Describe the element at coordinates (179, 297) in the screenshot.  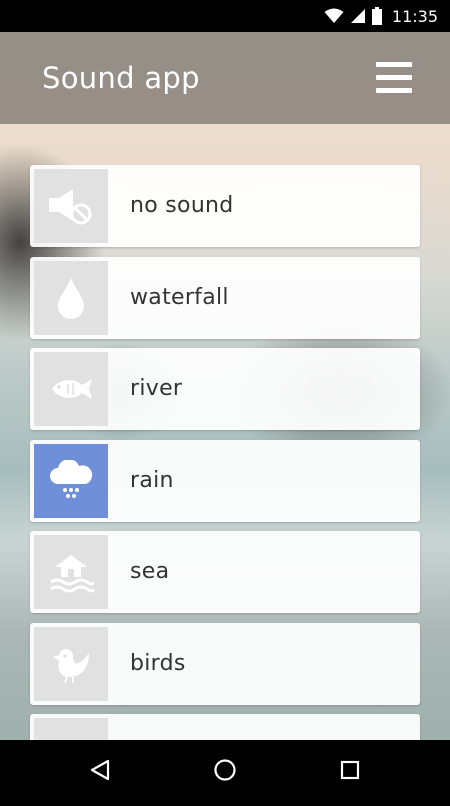
I see `sound-label: waterfall` at that location.